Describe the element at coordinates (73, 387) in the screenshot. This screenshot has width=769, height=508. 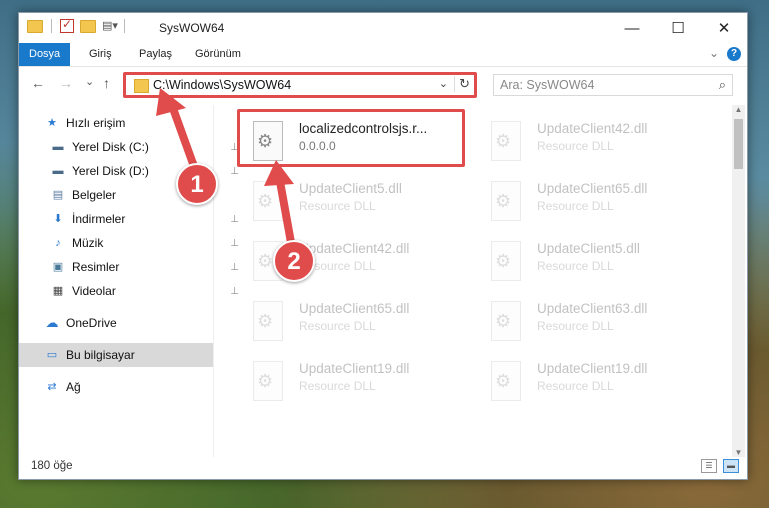
I see `sidebar-item-label: Ağ` at that location.